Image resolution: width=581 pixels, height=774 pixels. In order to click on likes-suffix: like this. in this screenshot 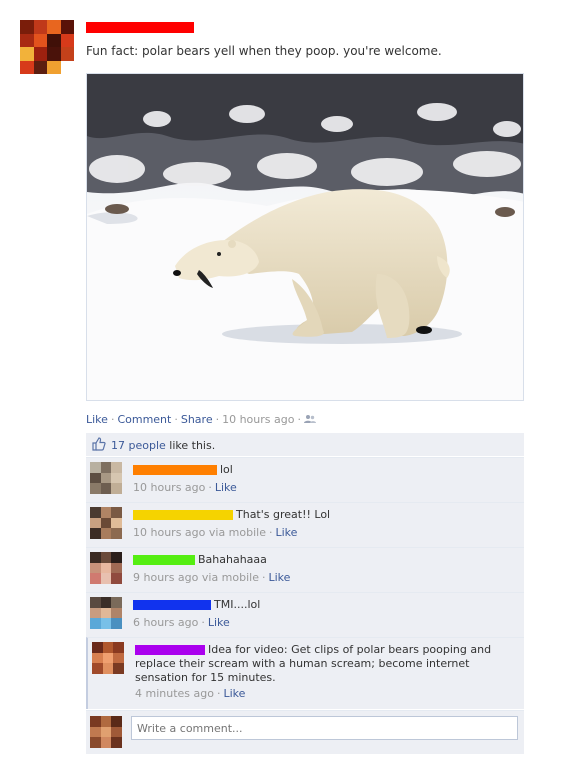, I will do `click(190, 445)`.